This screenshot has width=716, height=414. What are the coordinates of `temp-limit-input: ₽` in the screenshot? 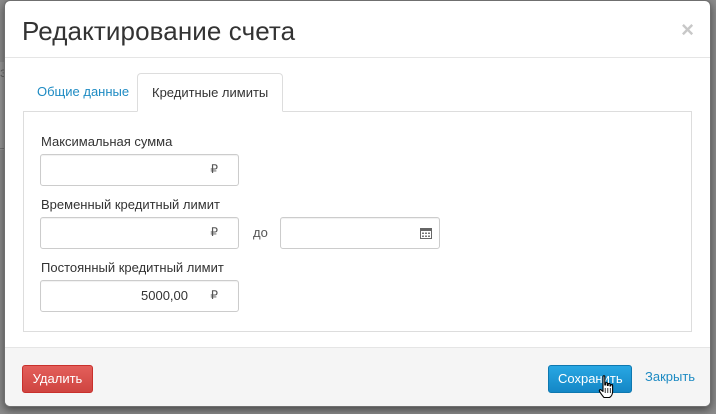 It's located at (139, 233).